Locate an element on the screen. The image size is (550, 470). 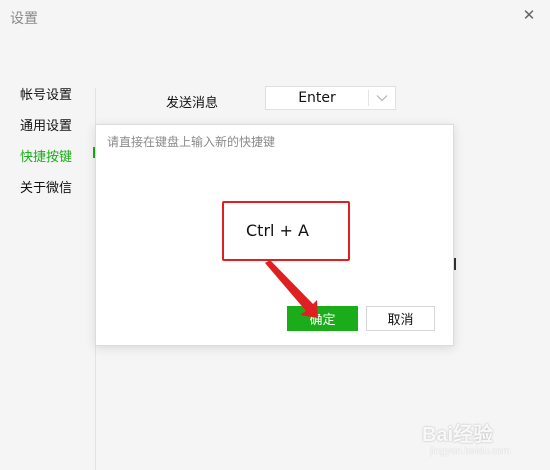
watermark: Bai经验 jingyan.baidu.com is located at coordinates (483, 440).